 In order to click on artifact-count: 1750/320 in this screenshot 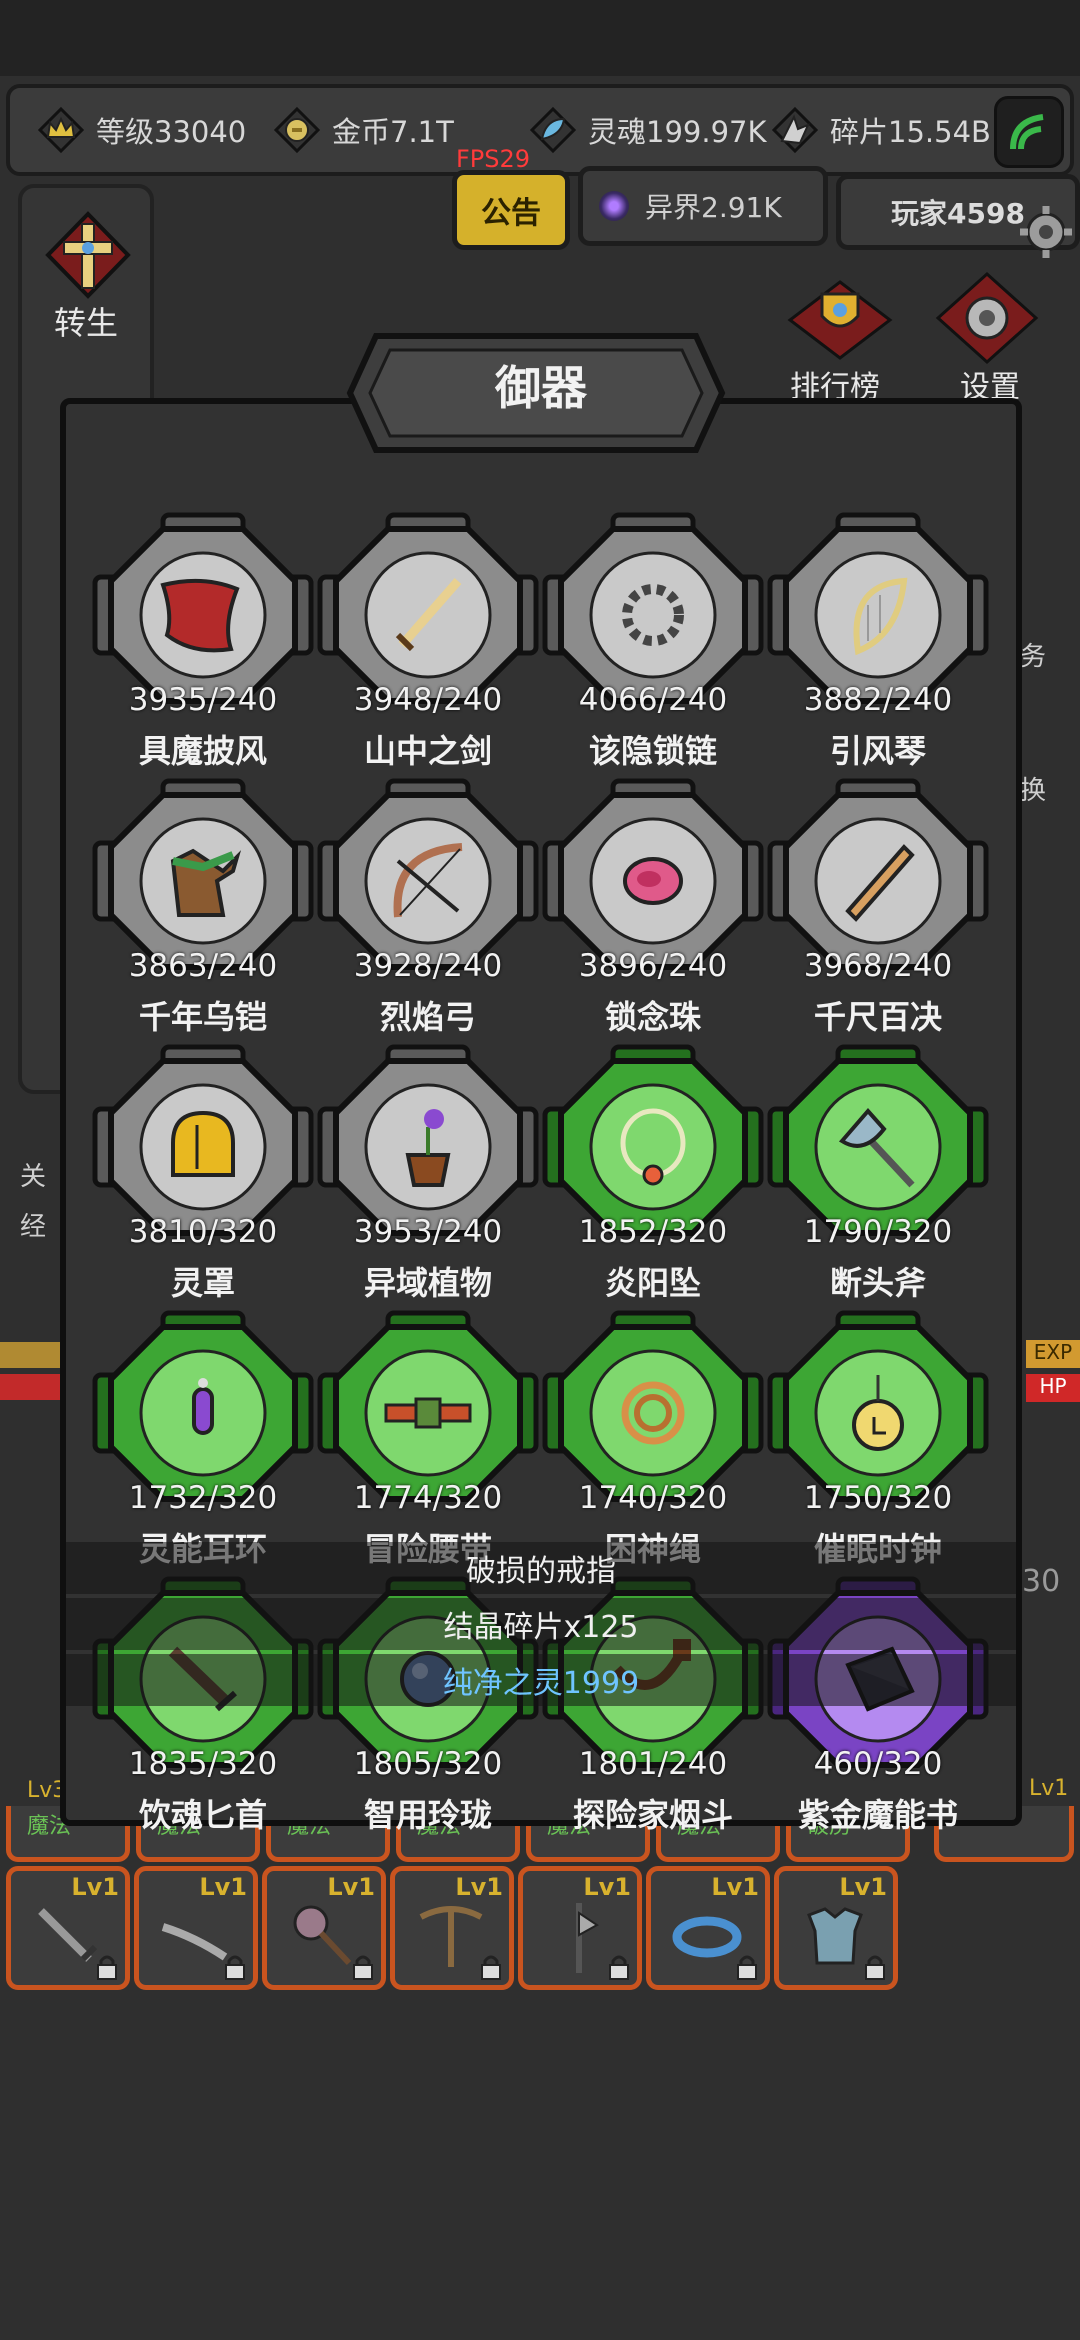, I will do `click(878, 1498)`.